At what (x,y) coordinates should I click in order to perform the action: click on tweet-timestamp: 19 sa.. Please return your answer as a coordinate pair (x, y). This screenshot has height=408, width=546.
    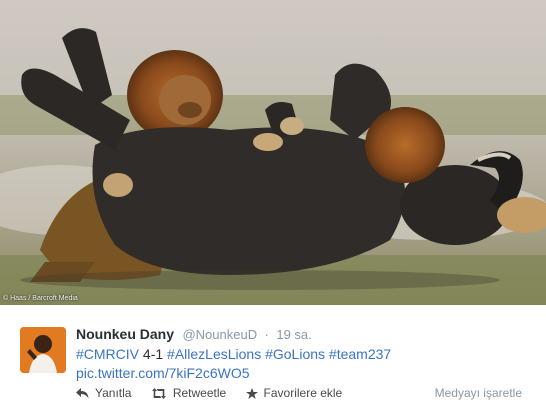
    Looking at the image, I should click on (293, 334).